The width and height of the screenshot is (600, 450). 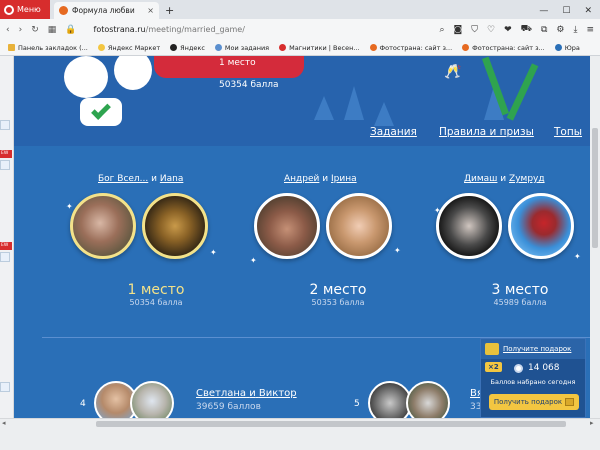 I want to click on reload-icon: ↻, so click(x=35, y=30).